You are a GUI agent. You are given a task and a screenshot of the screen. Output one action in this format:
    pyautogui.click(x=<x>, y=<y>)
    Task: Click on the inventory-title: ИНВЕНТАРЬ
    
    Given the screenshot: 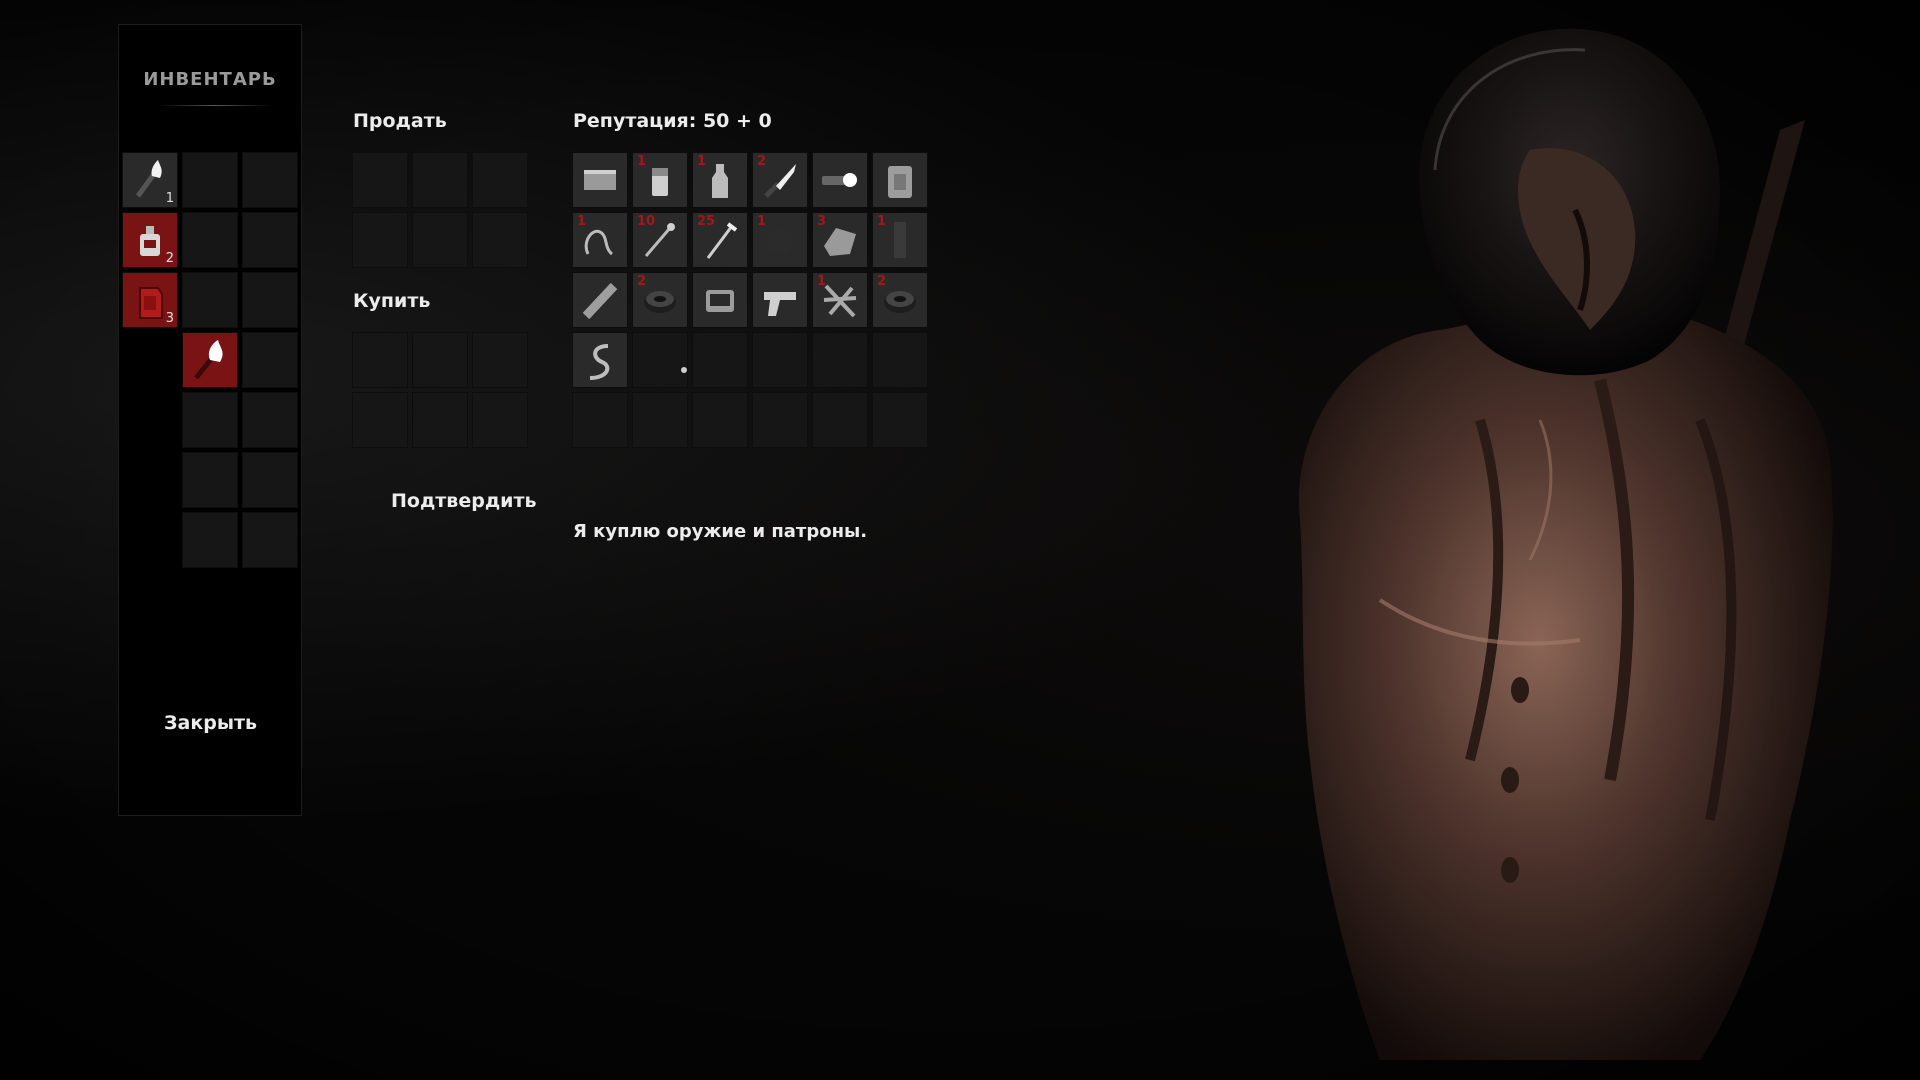 What is the action you would take?
    pyautogui.click(x=210, y=79)
    